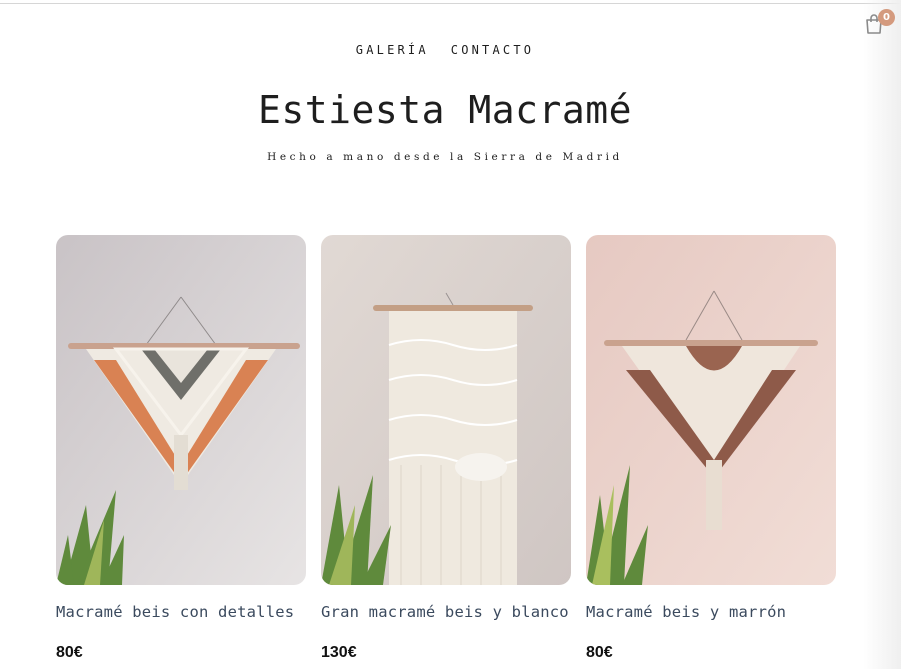 The height and width of the screenshot is (669, 901). Describe the element at coordinates (392, 50) in the screenshot. I see `nav-item-galeria: GALERÍA` at that location.